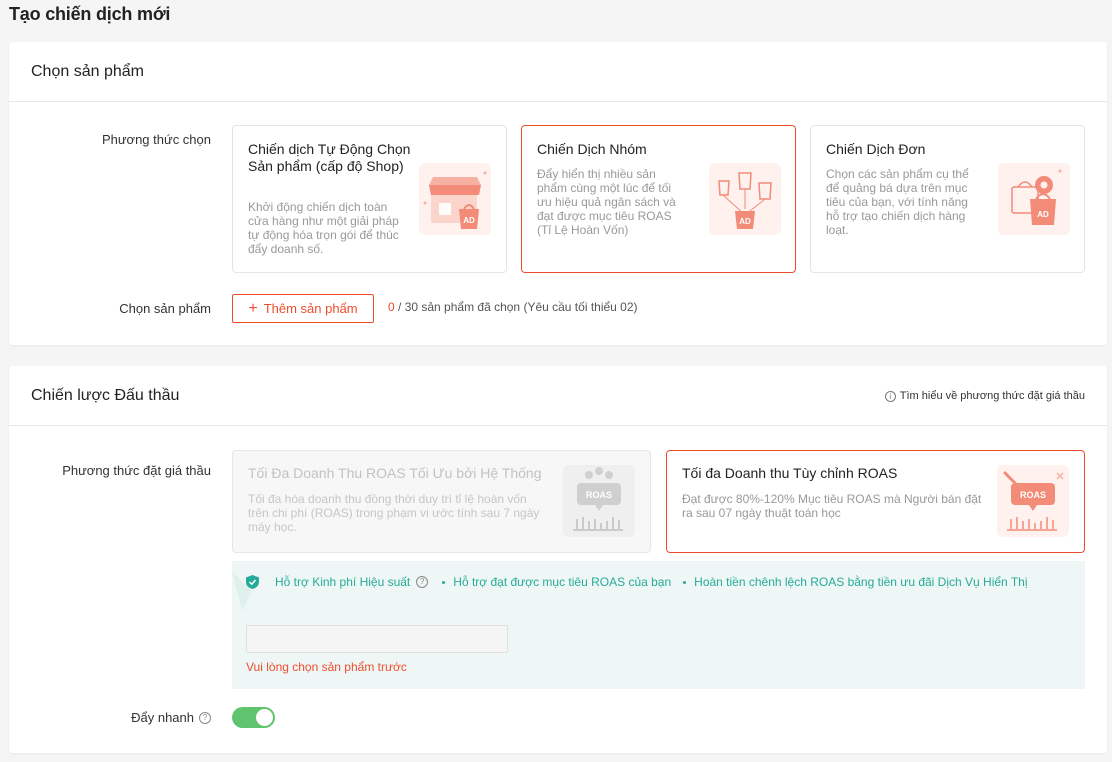 This screenshot has width=1112, height=762. I want to click on section-title: Chiến lược Đấu thầu, so click(105, 395).